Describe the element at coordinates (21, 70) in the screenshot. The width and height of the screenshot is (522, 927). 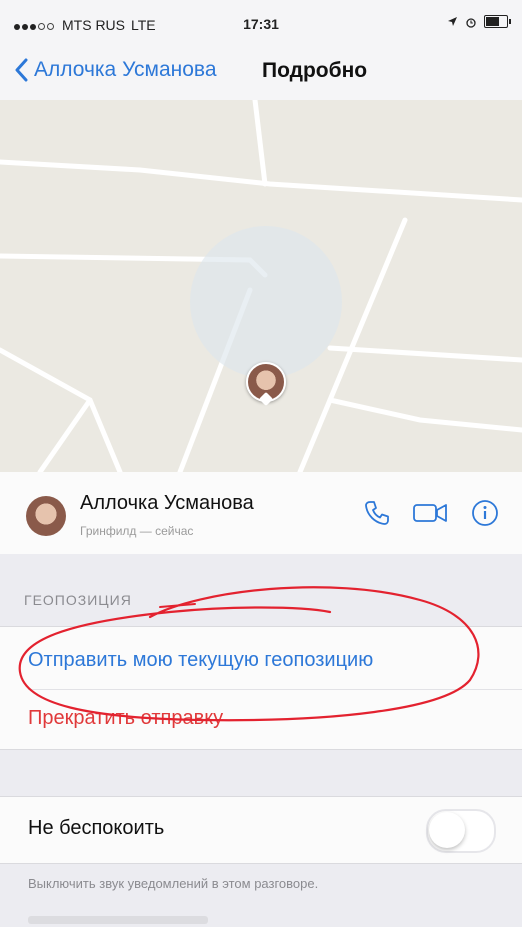
I see `chevron-left-icon` at that location.